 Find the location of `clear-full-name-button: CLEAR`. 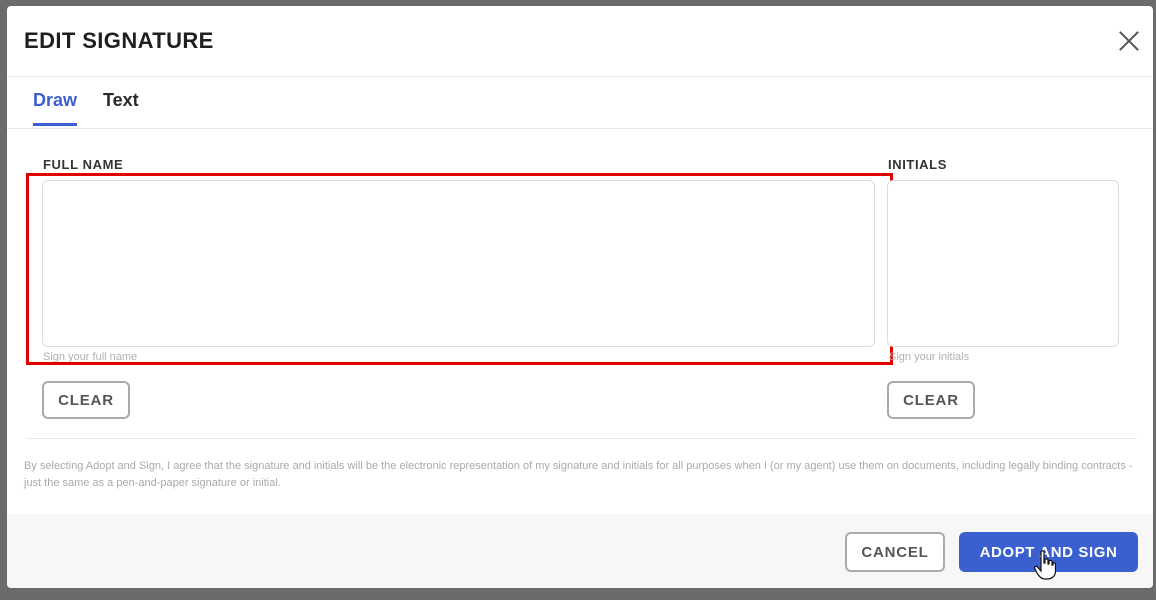

clear-full-name-button: CLEAR is located at coordinates (86, 400).